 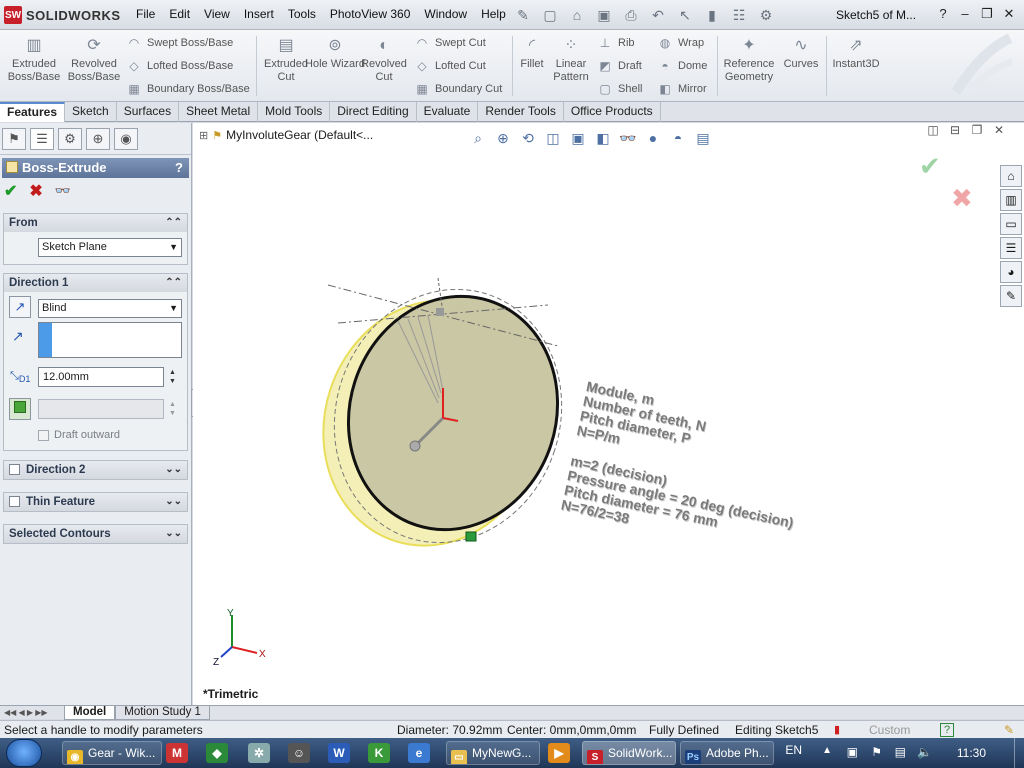 What do you see at coordinates (628, 138) in the screenshot?
I see `hide-show-icon: 👓` at bounding box center [628, 138].